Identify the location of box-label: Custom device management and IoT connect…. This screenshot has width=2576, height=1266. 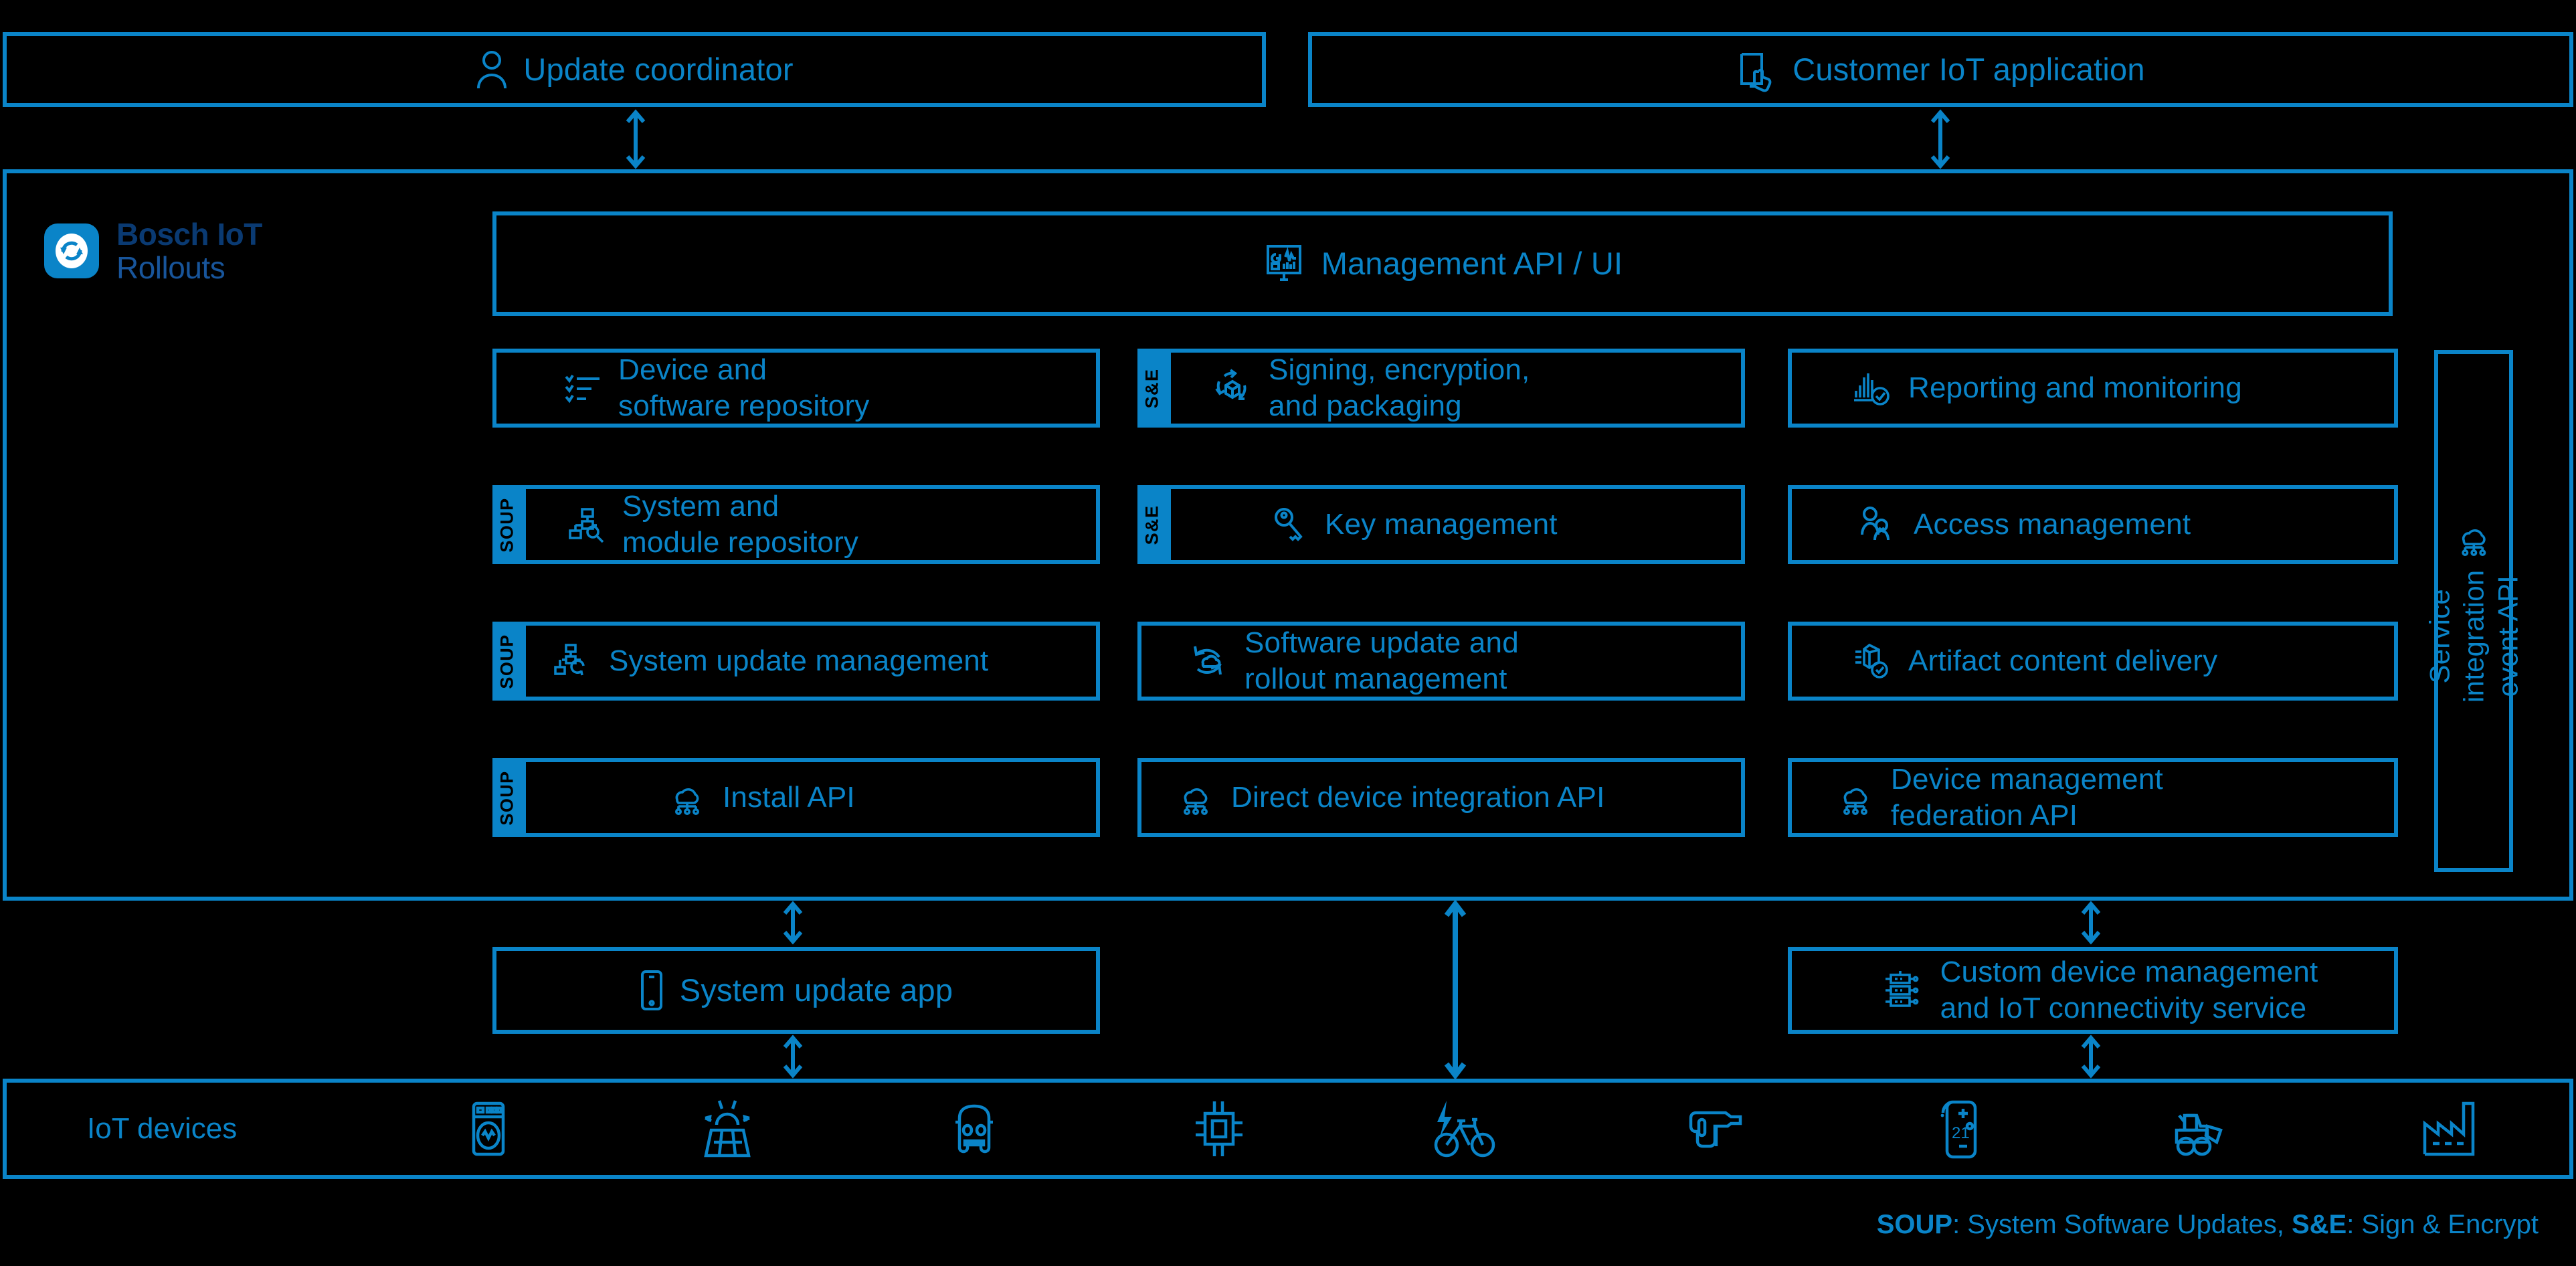
(2129, 990).